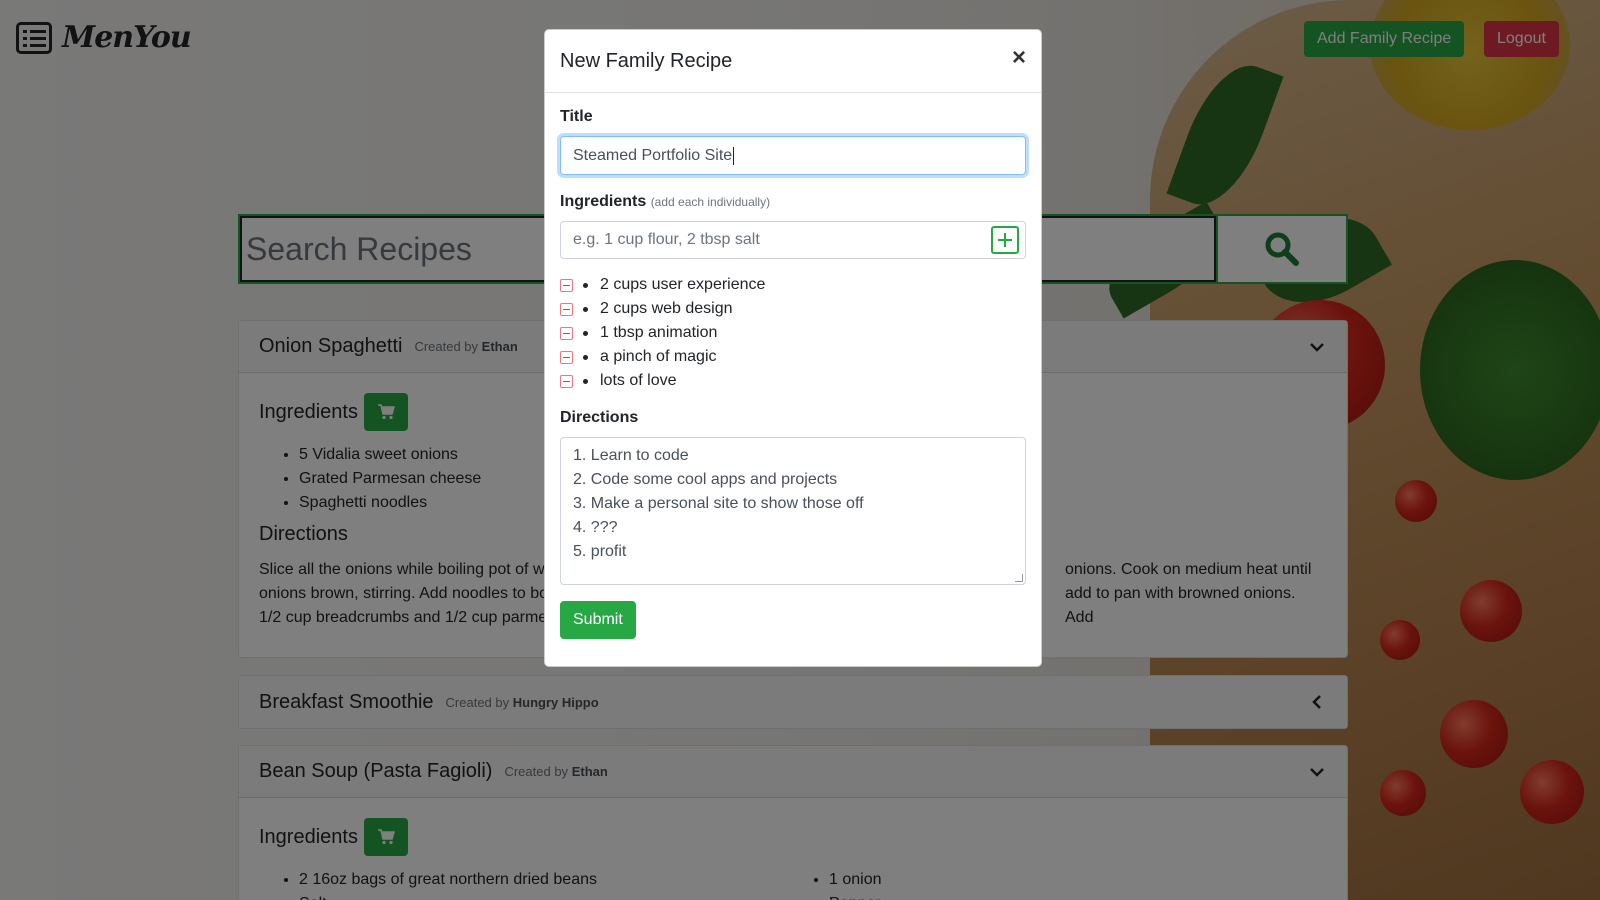 This screenshot has width=1600, height=900. I want to click on ingredients-hint: (add each individually), so click(710, 202).